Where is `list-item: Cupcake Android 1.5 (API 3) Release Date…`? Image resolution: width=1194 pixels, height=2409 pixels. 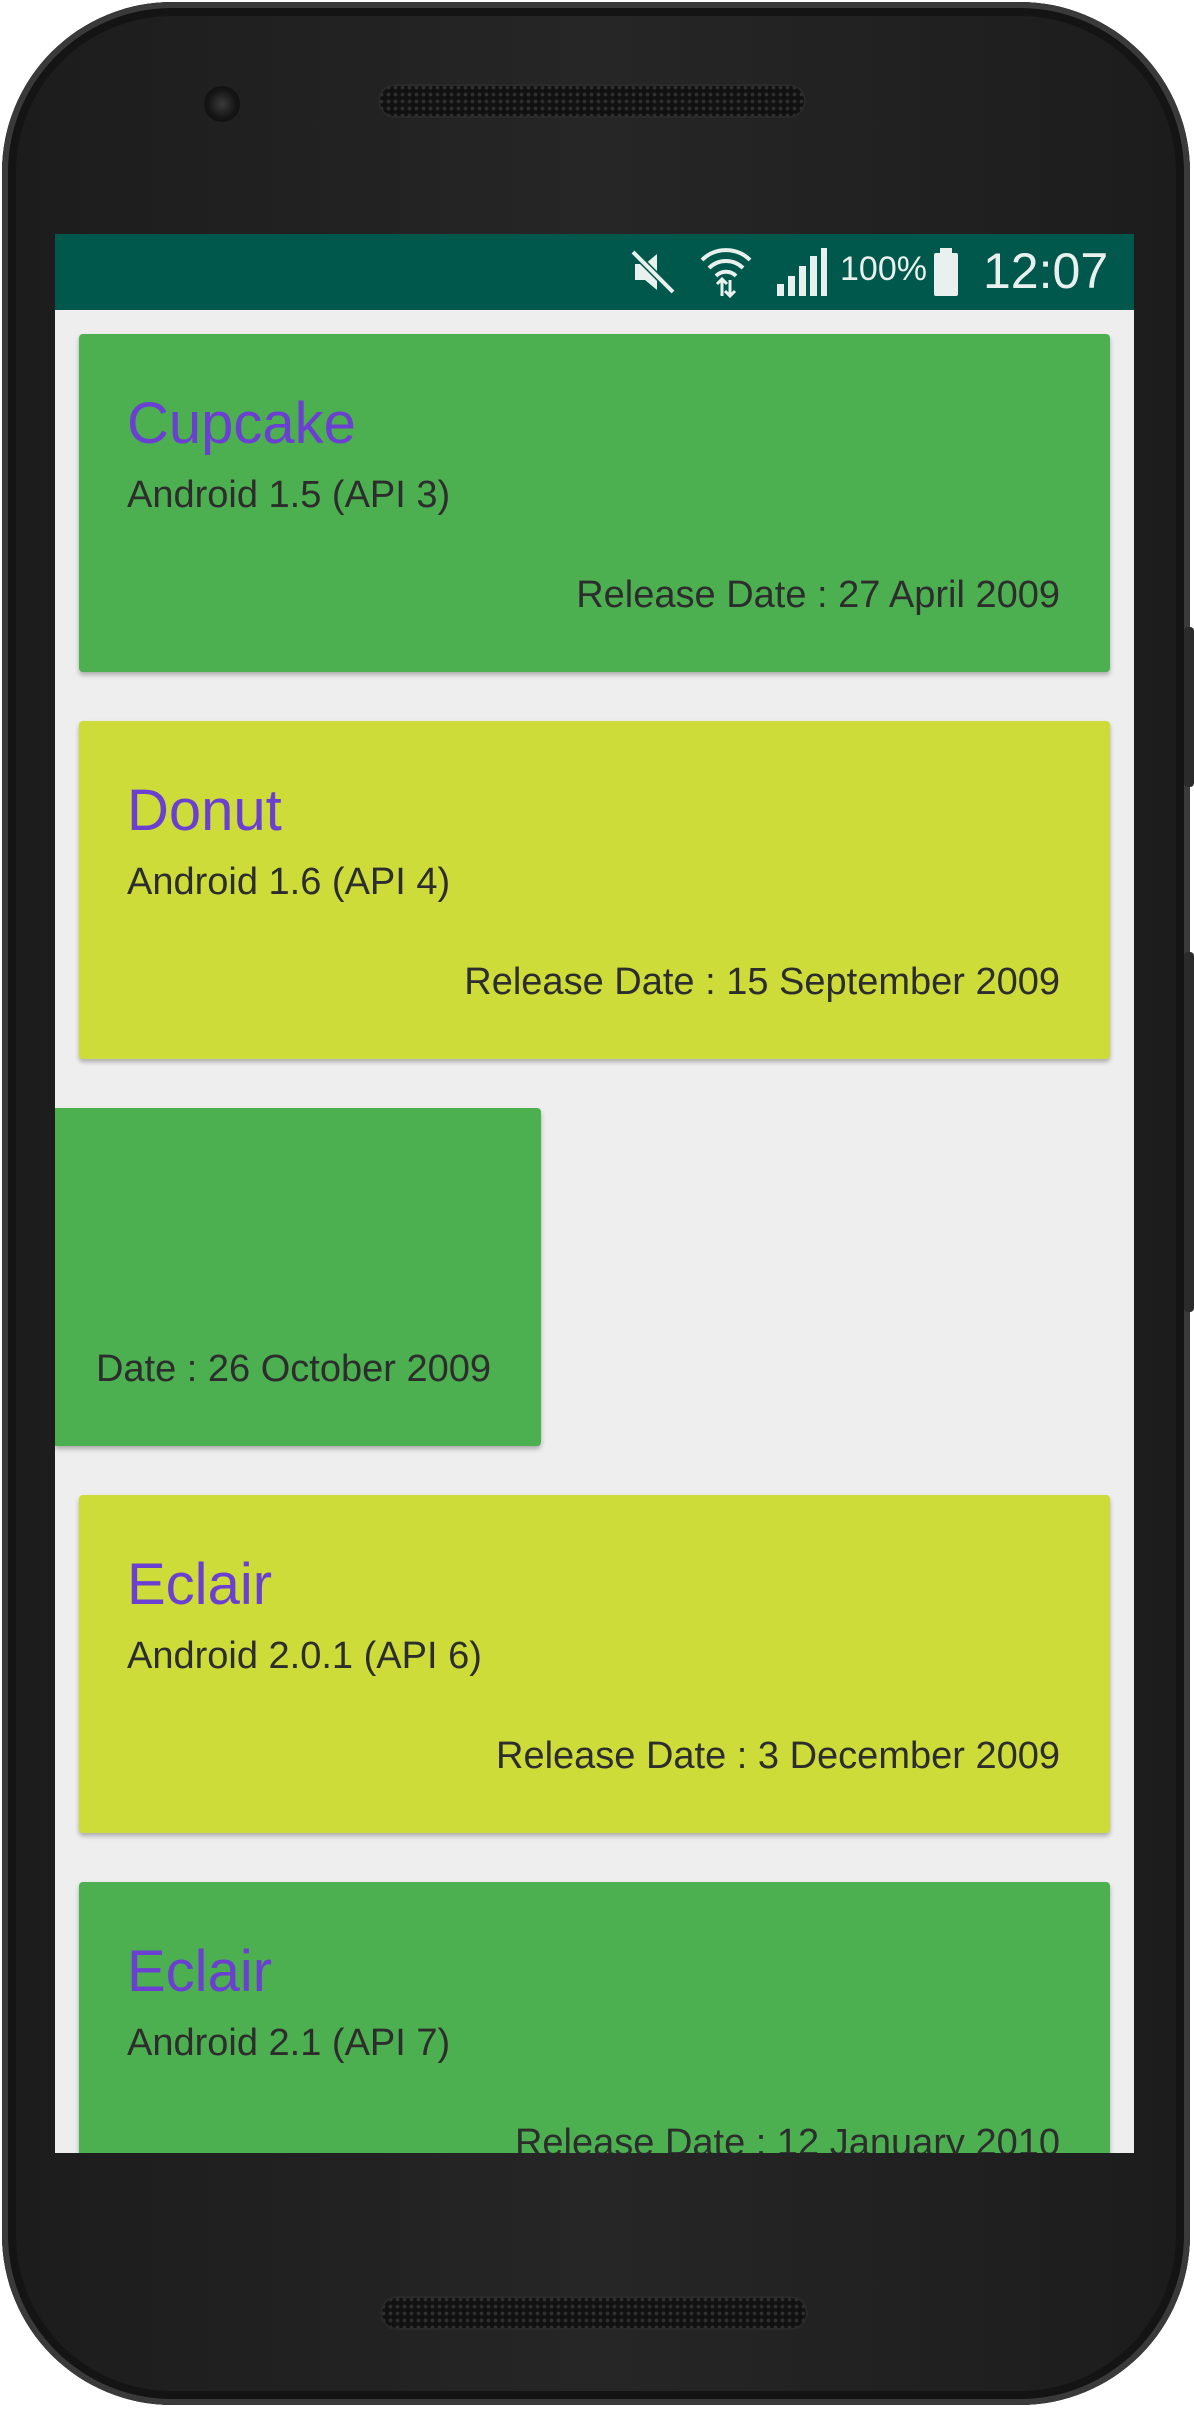
list-item: Cupcake Android 1.5 (API 3) Release Date… is located at coordinates (594, 503).